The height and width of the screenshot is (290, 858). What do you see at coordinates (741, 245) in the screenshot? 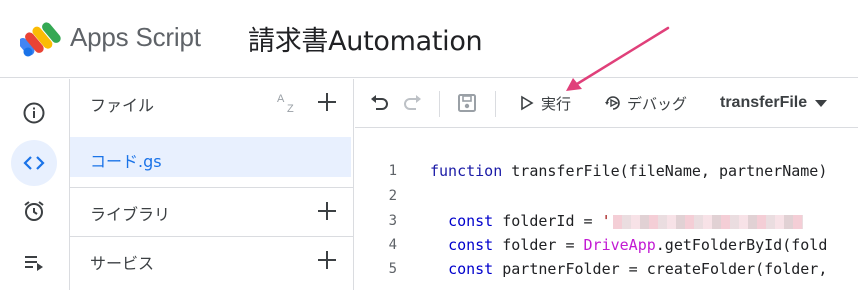
I see `code-token: .getFolderById(fold` at bounding box center [741, 245].